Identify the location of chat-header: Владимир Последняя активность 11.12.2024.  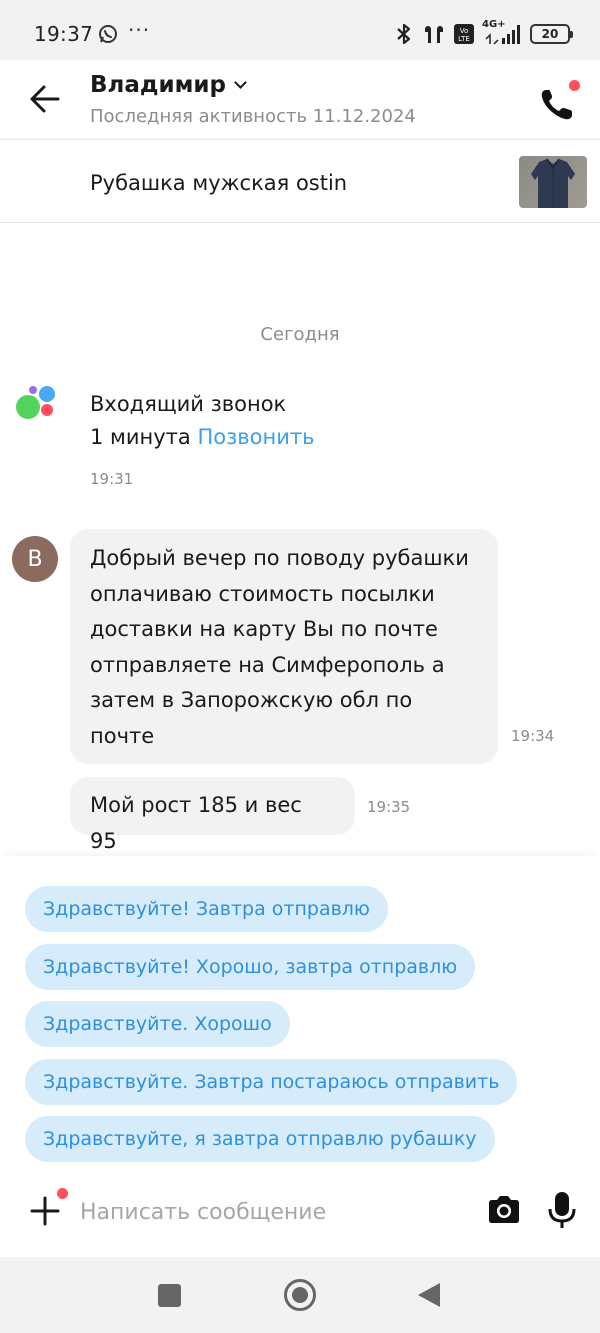
(300, 100).